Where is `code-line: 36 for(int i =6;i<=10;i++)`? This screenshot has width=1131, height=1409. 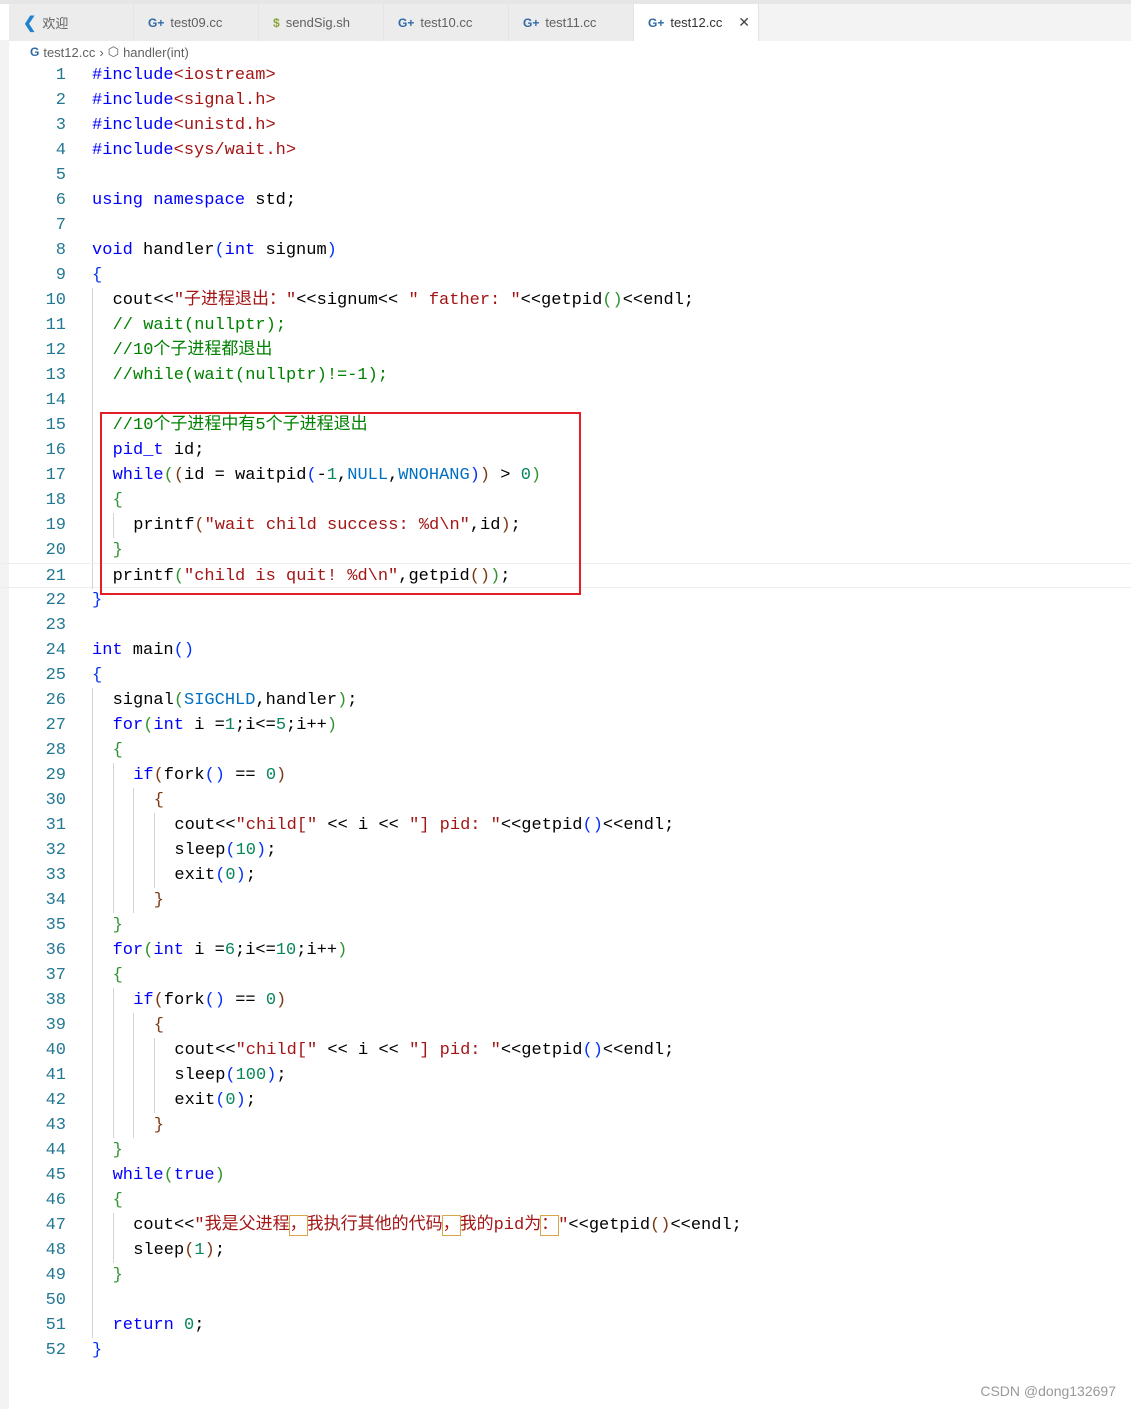
code-line: 36 for(int i =6;i<=10;i++) is located at coordinates (565, 950).